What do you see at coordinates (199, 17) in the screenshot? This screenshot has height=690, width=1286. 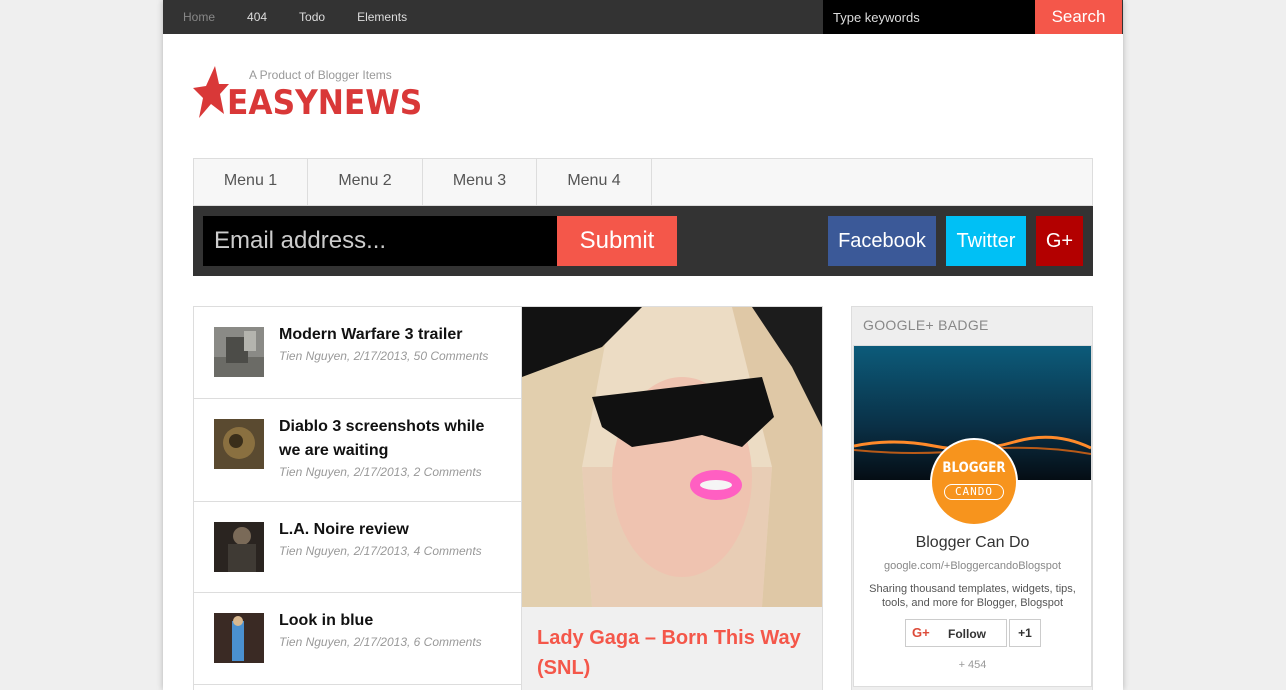 I see `top-nav-home: Home` at bounding box center [199, 17].